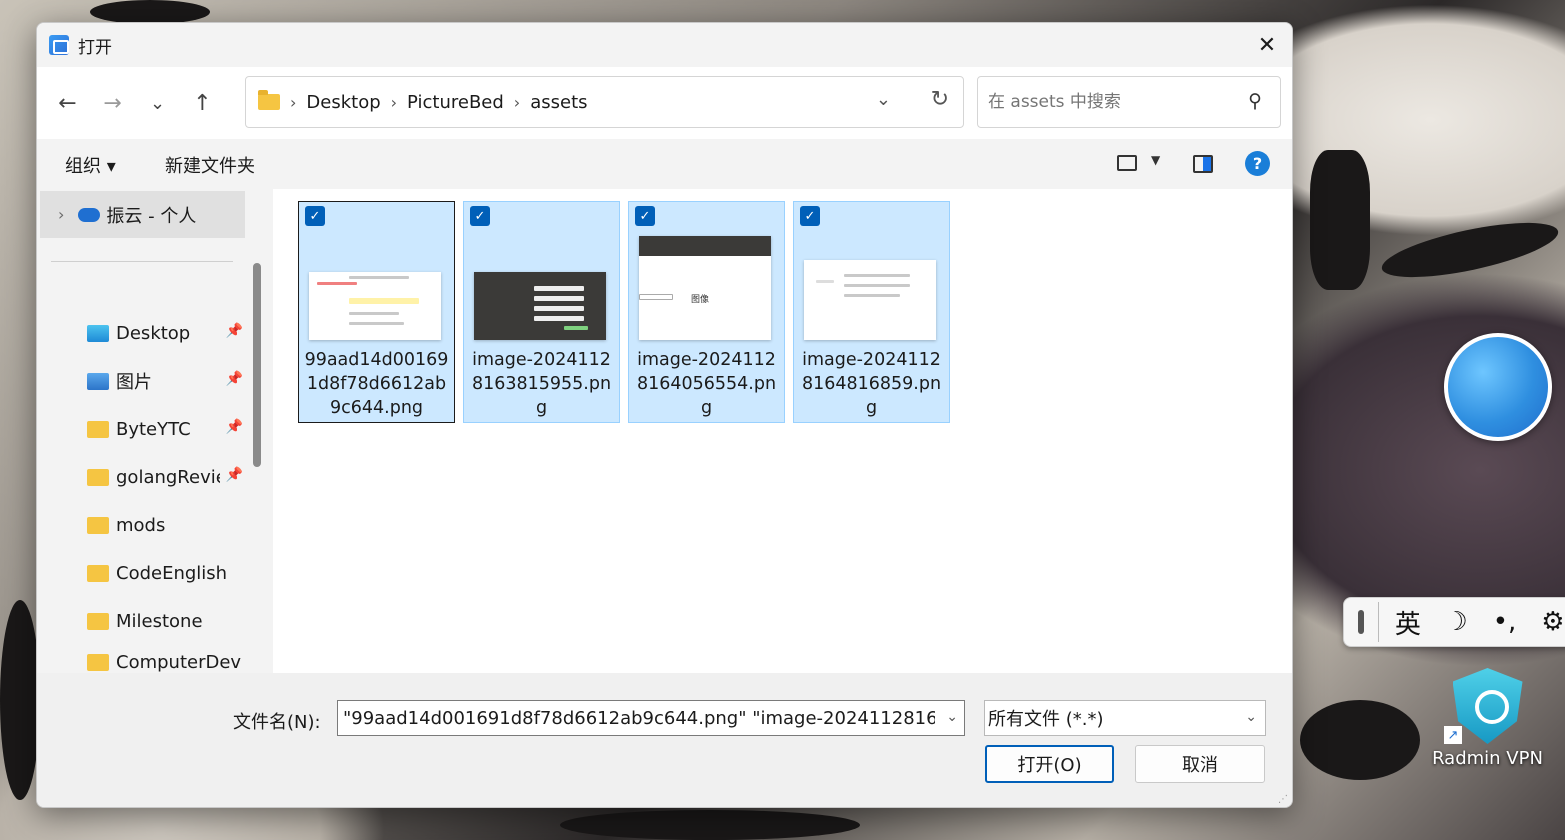 The image size is (1565, 840). I want to click on file-name: image-20241128164056554.png, so click(706, 384).